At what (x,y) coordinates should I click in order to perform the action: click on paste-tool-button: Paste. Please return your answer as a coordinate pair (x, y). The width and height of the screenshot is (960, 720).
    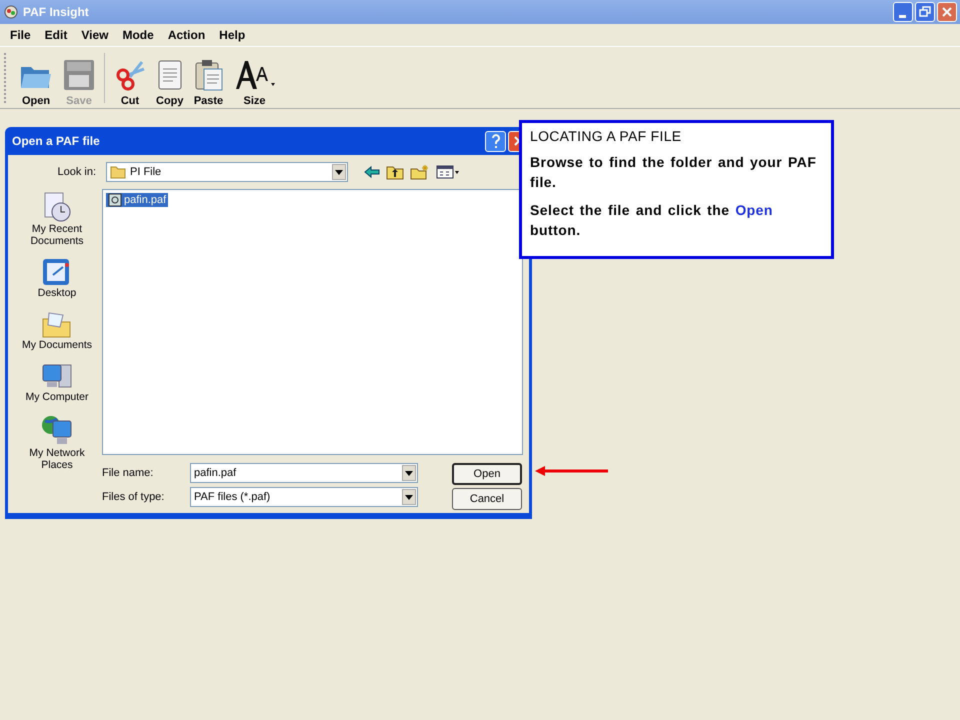
    Looking at the image, I should click on (208, 77).